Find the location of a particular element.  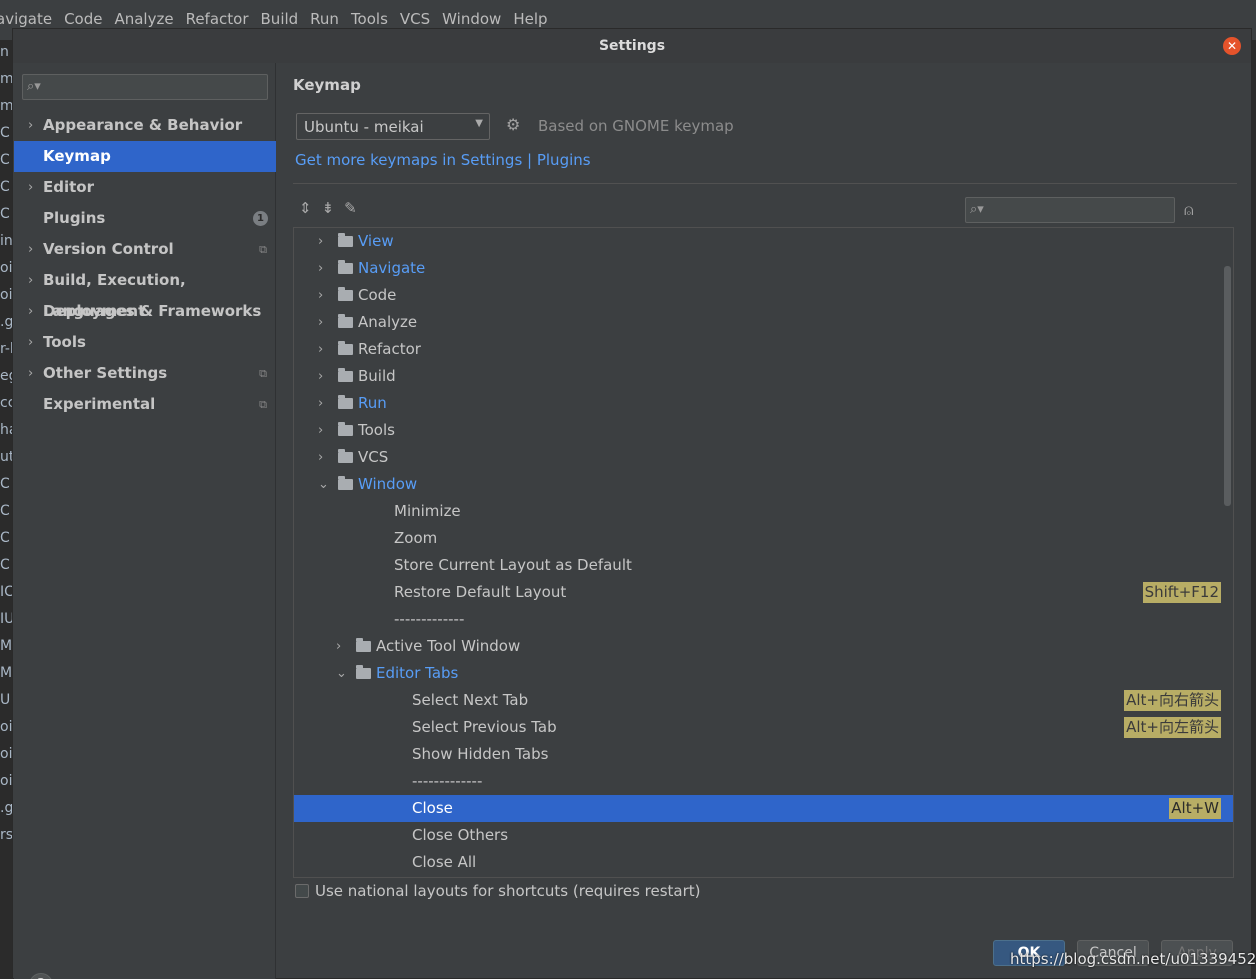

collapse-all-icon: ⇟ is located at coordinates (328, 208).